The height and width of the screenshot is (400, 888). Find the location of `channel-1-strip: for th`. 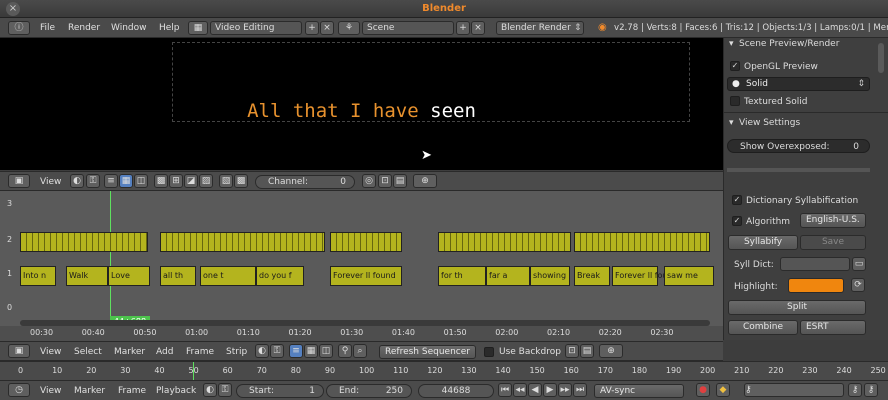

channel-1-strip: for th is located at coordinates (462, 276).